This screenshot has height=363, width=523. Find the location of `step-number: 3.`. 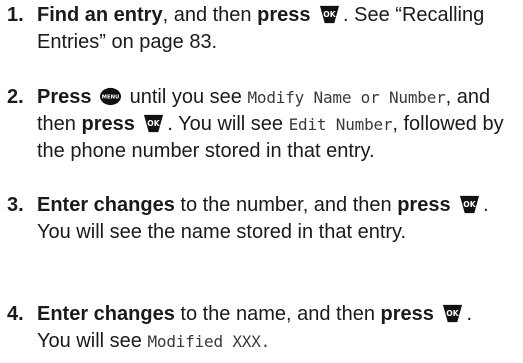

step-number: 3. is located at coordinates (15, 205).